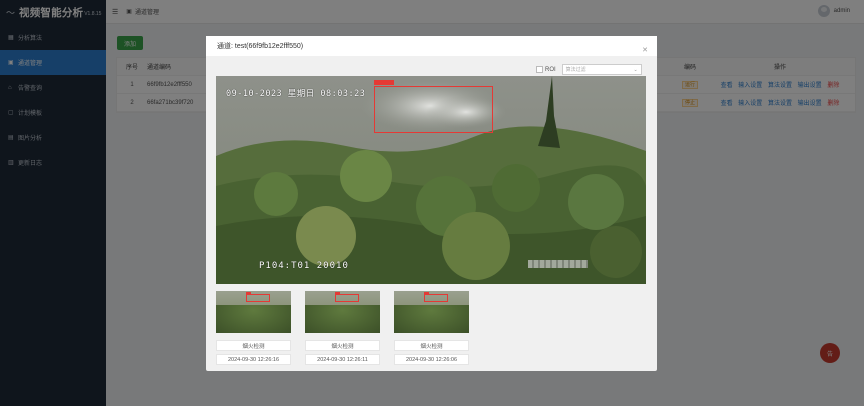 The height and width of the screenshot is (406, 864). I want to click on select-placeholder: 算法过滤, so click(575, 70).